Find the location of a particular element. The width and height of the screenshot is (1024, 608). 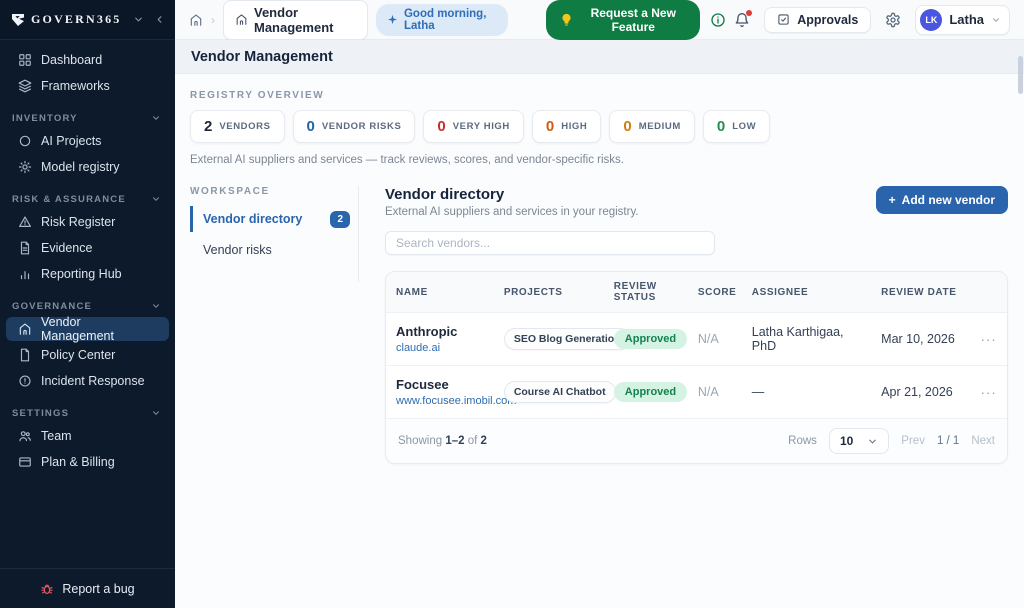

sidebar-item-risk-register: Risk Register is located at coordinates (87, 222).